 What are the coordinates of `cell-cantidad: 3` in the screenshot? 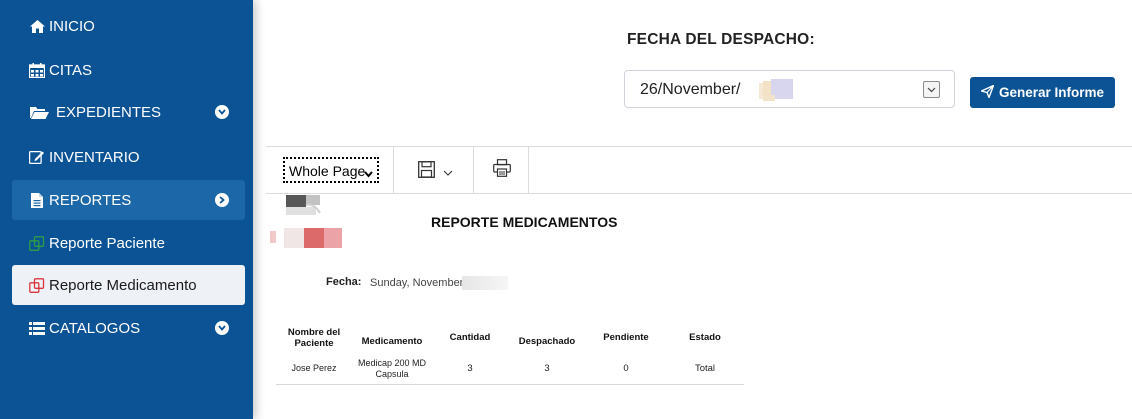 It's located at (470, 369).